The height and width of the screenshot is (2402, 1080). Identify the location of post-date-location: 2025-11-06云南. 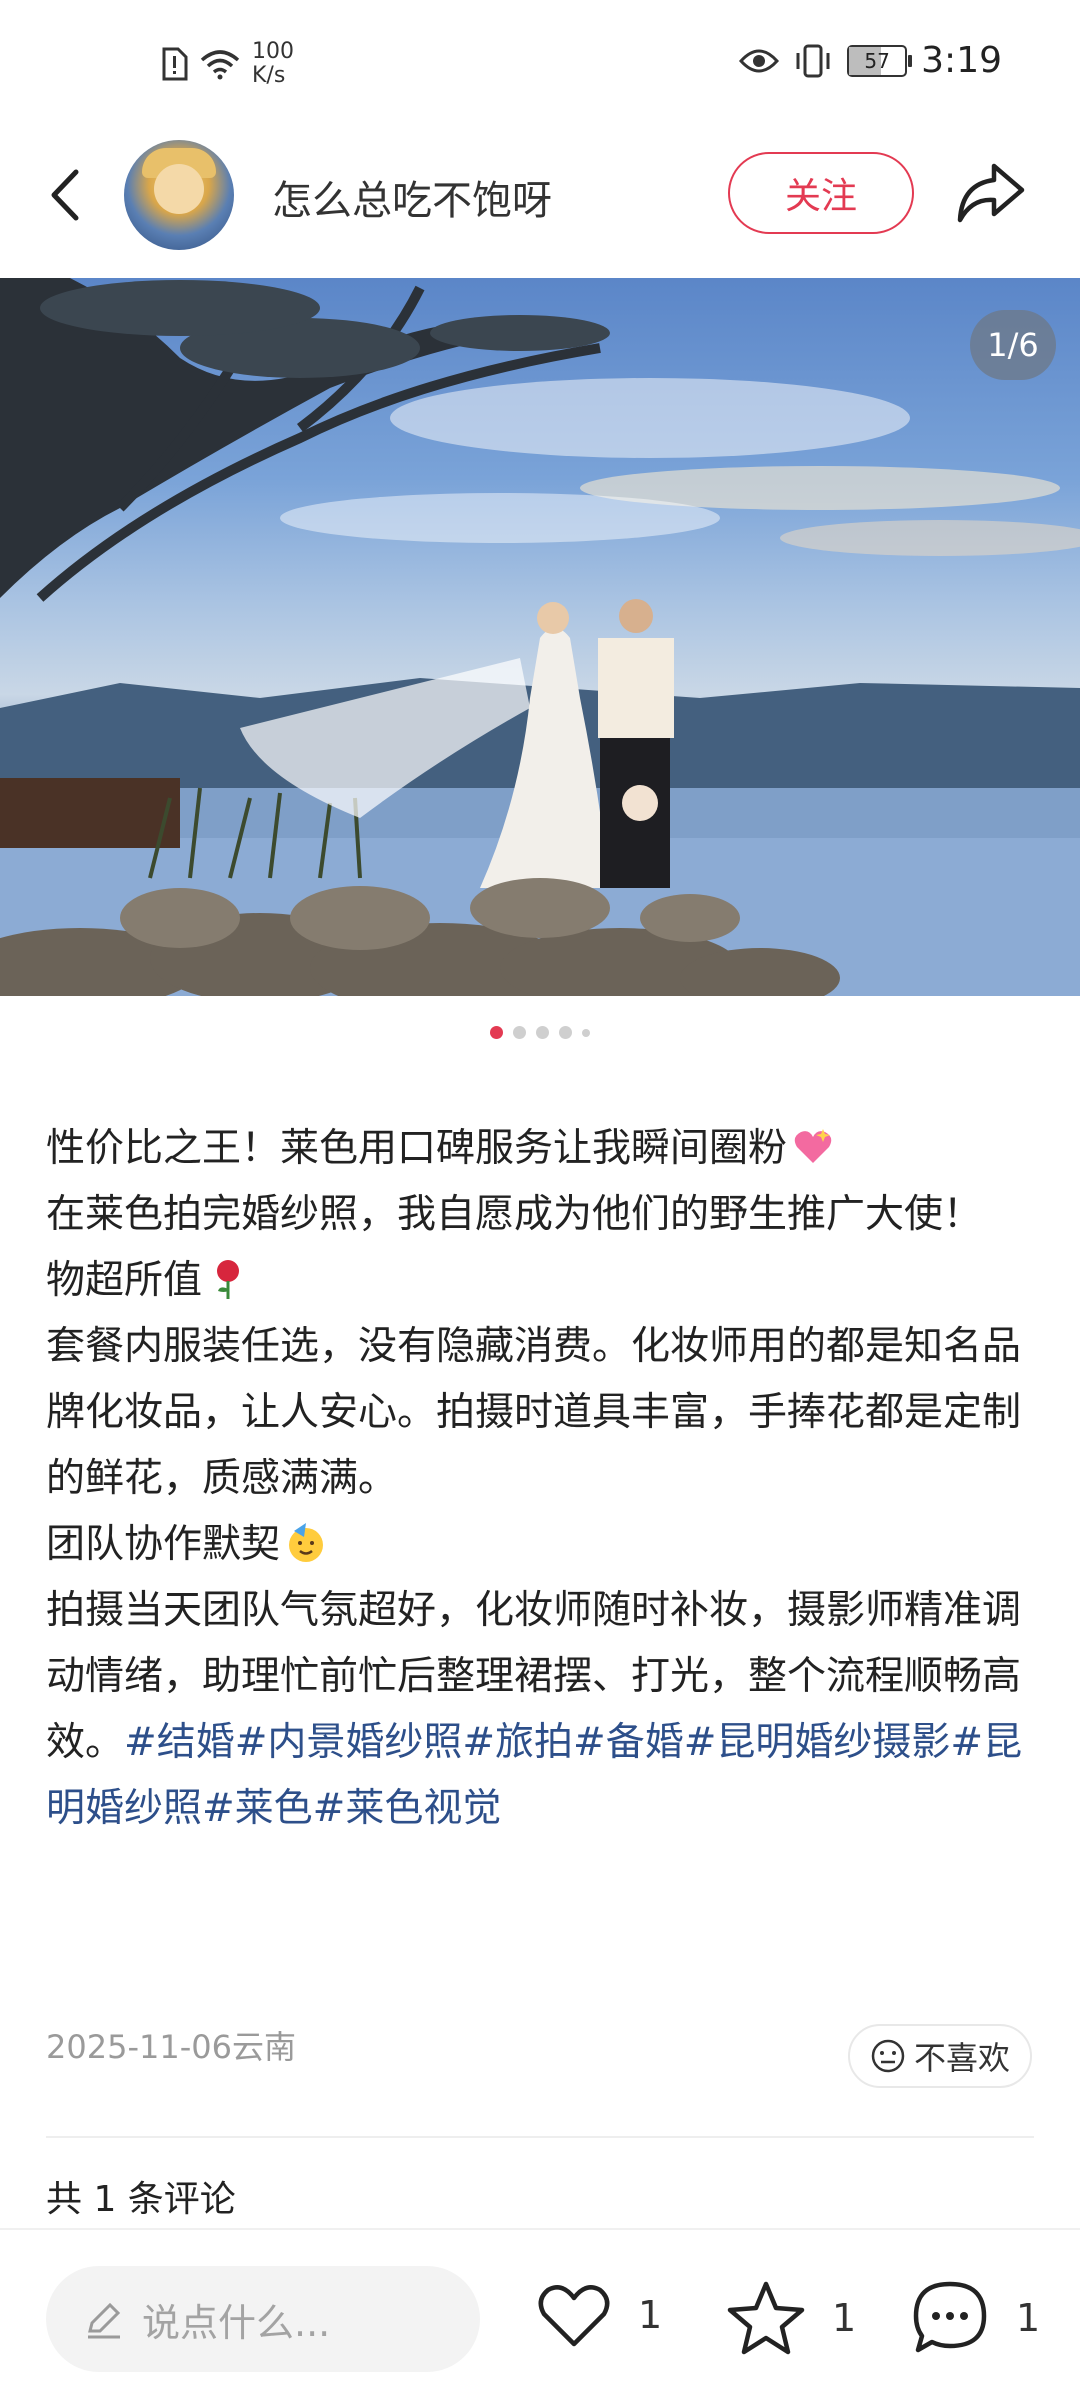
(171, 2047).